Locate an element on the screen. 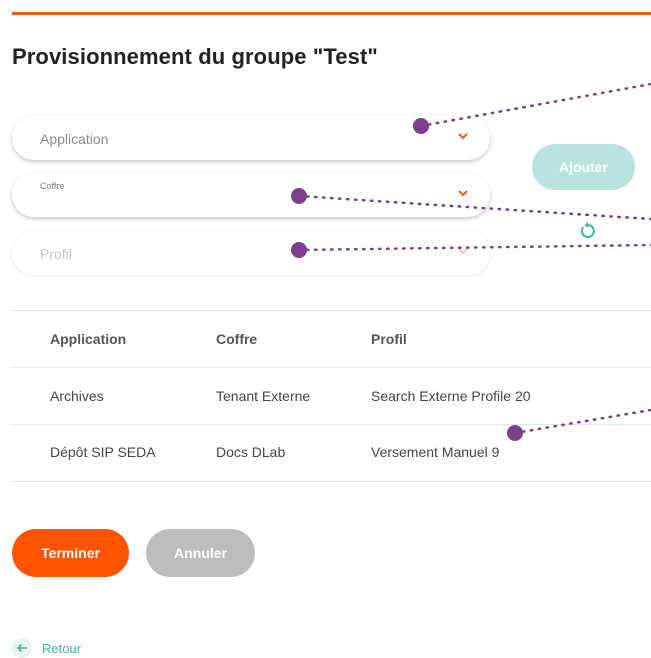 This screenshot has height=658, width=651. coffre-label: Coffre is located at coordinates (52, 186).